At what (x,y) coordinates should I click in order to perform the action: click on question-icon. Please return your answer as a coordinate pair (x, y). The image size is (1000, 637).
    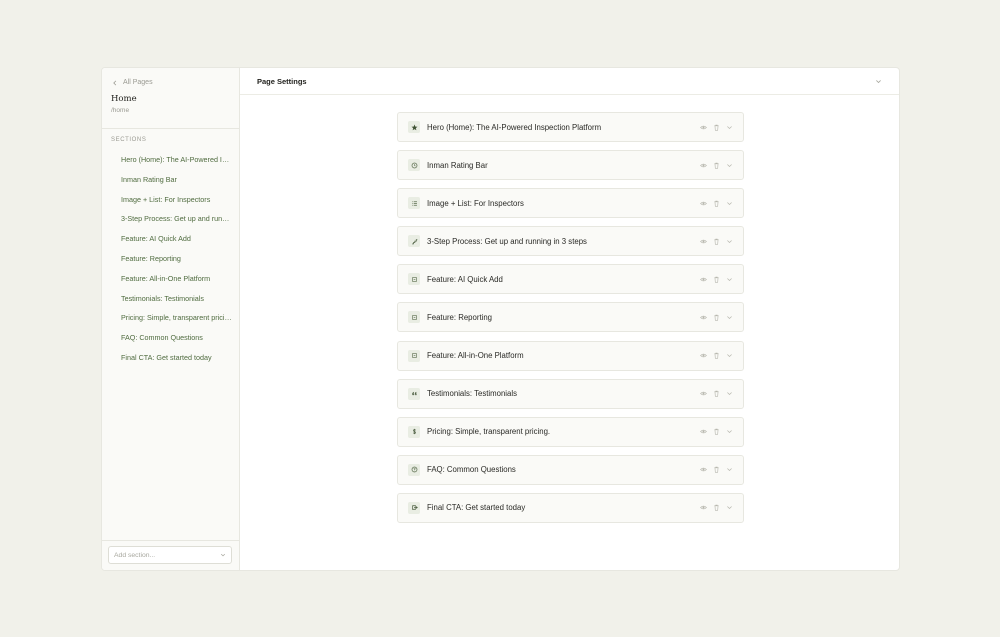
    Looking at the image, I should click on (414, 469).